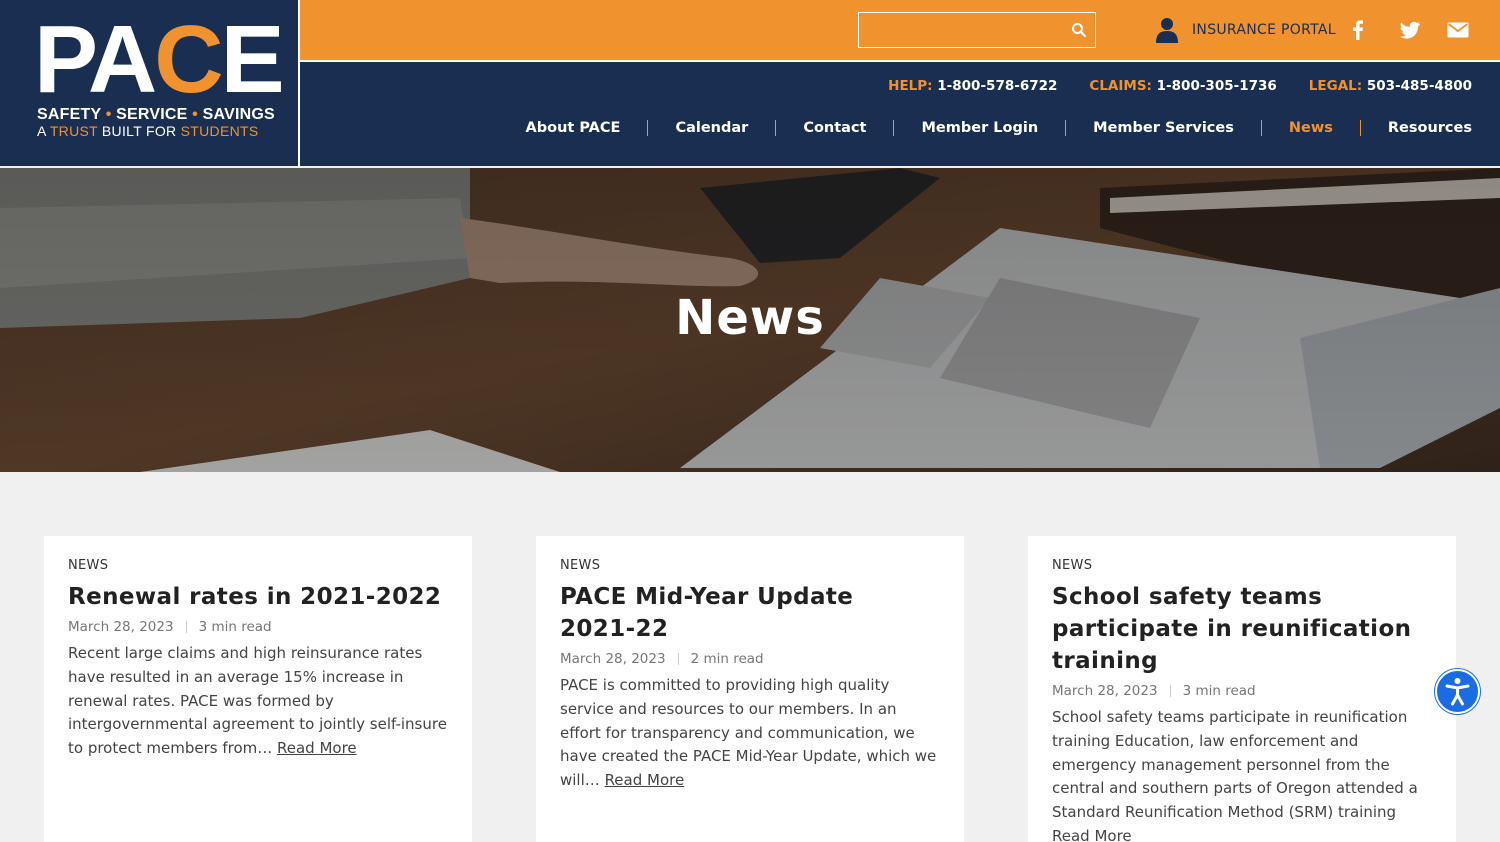 This screenshot has height=842, width=1500. Describe the element at coordinates (834, 128) in the screenshot. I see `nav-contact: Contact` at that location.